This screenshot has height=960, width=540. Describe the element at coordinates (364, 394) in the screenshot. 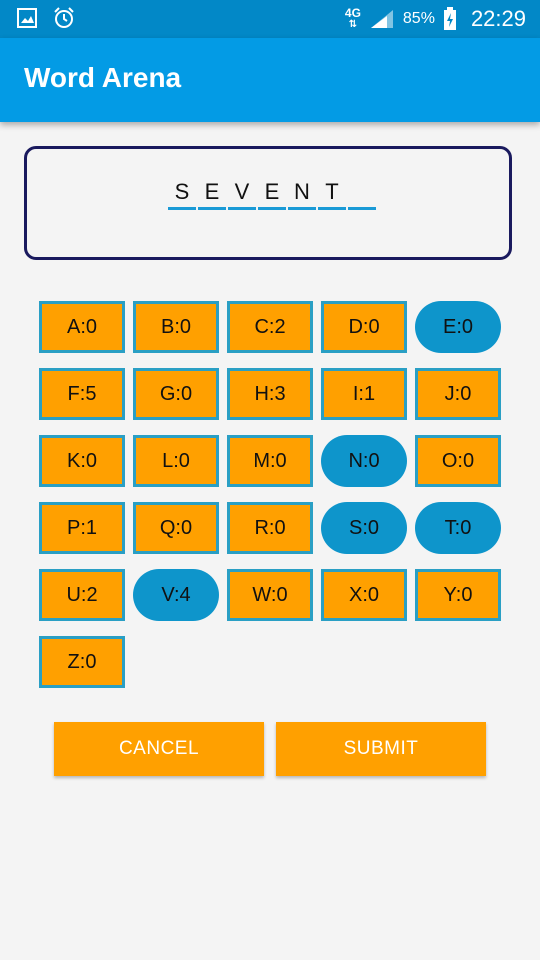

I see `key-i: I:1` at that location.